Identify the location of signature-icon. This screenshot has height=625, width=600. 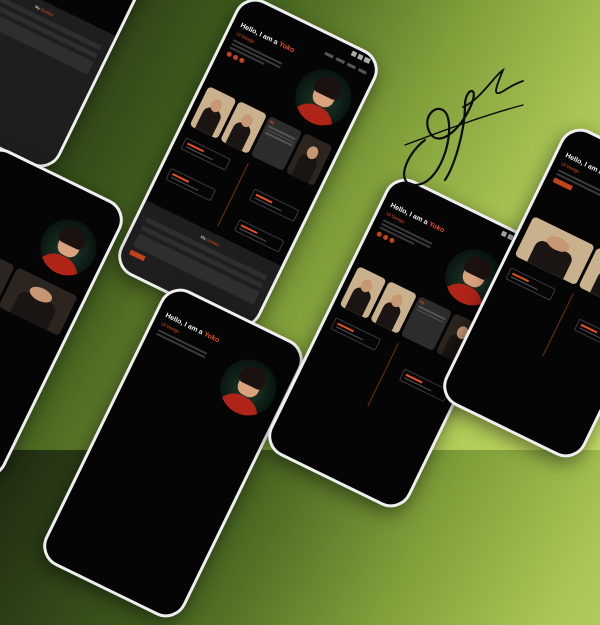
(463, 127).